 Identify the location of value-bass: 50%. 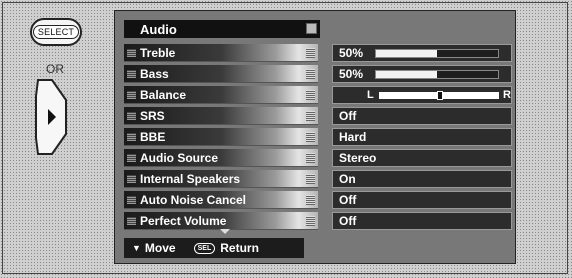
(422, 74).